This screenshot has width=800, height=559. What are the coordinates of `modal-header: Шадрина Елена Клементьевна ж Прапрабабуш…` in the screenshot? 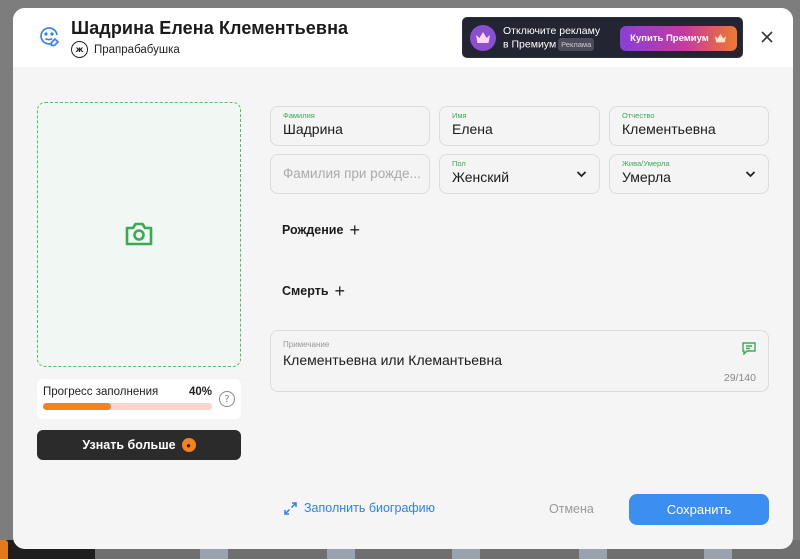 It's located at (403, 37).